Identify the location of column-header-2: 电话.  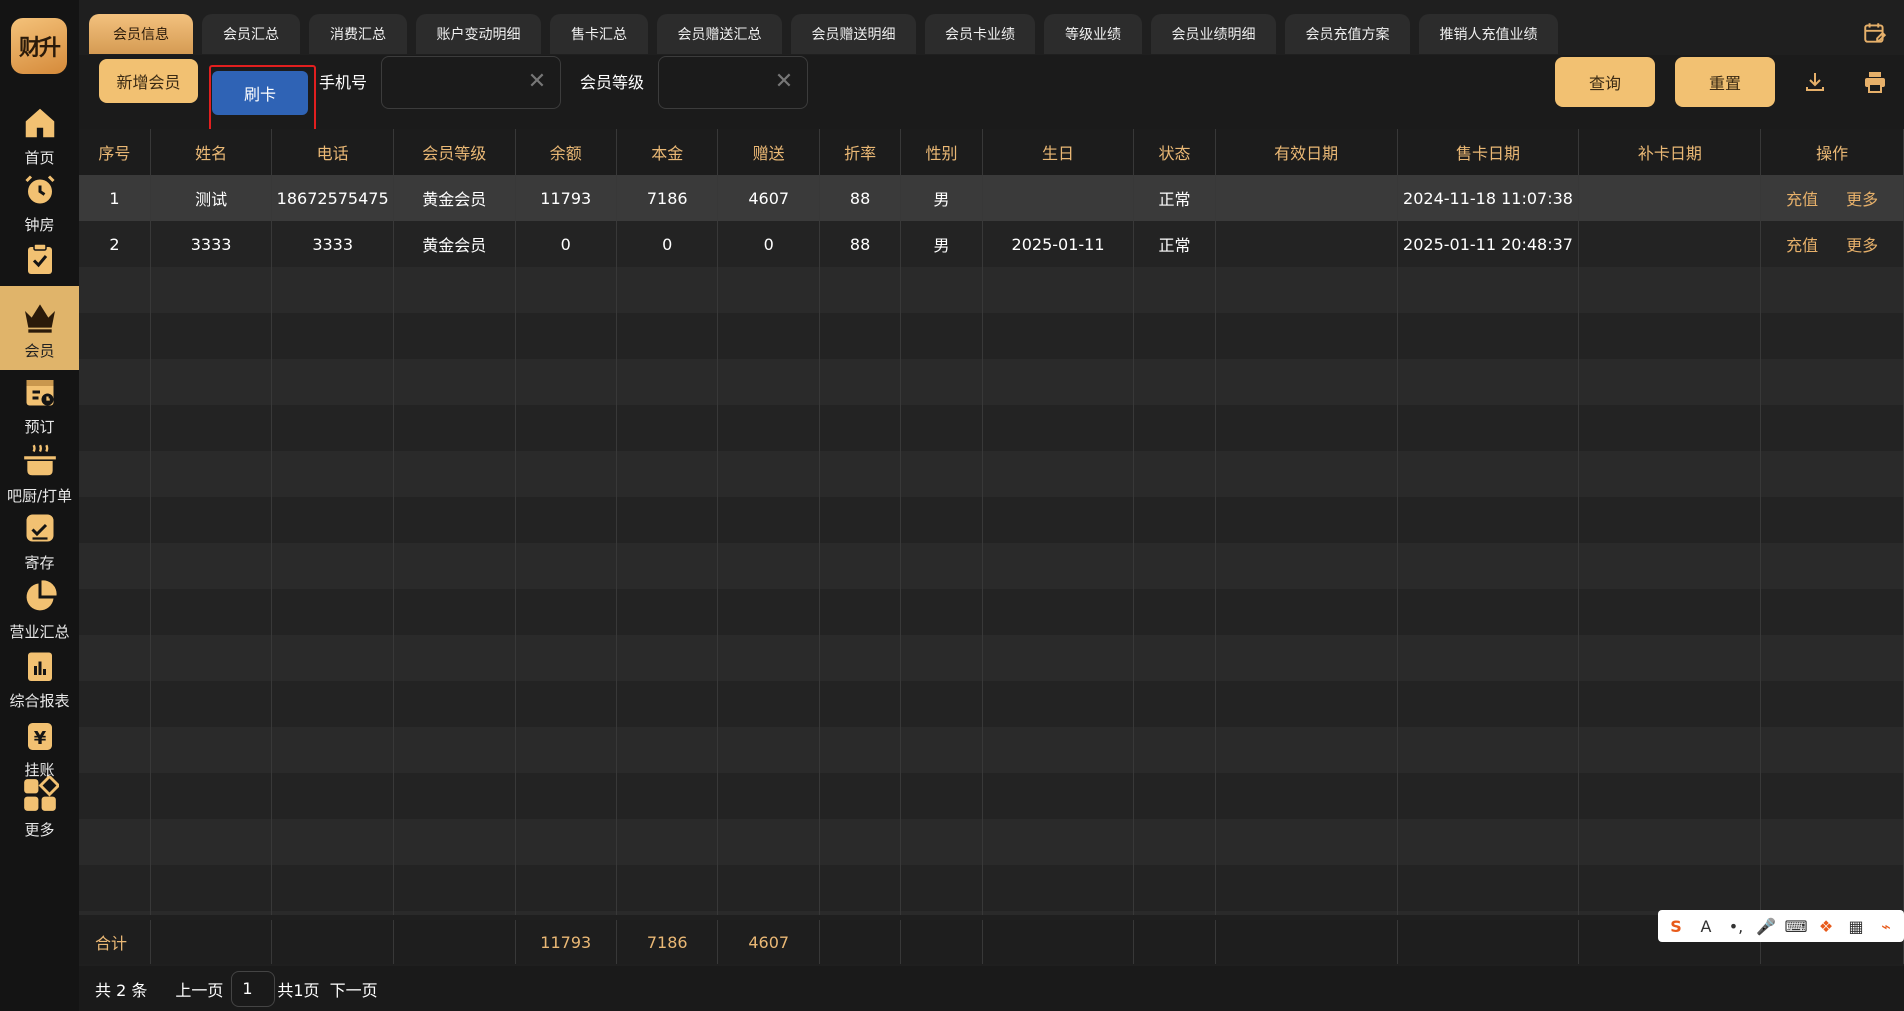
(332, 152).